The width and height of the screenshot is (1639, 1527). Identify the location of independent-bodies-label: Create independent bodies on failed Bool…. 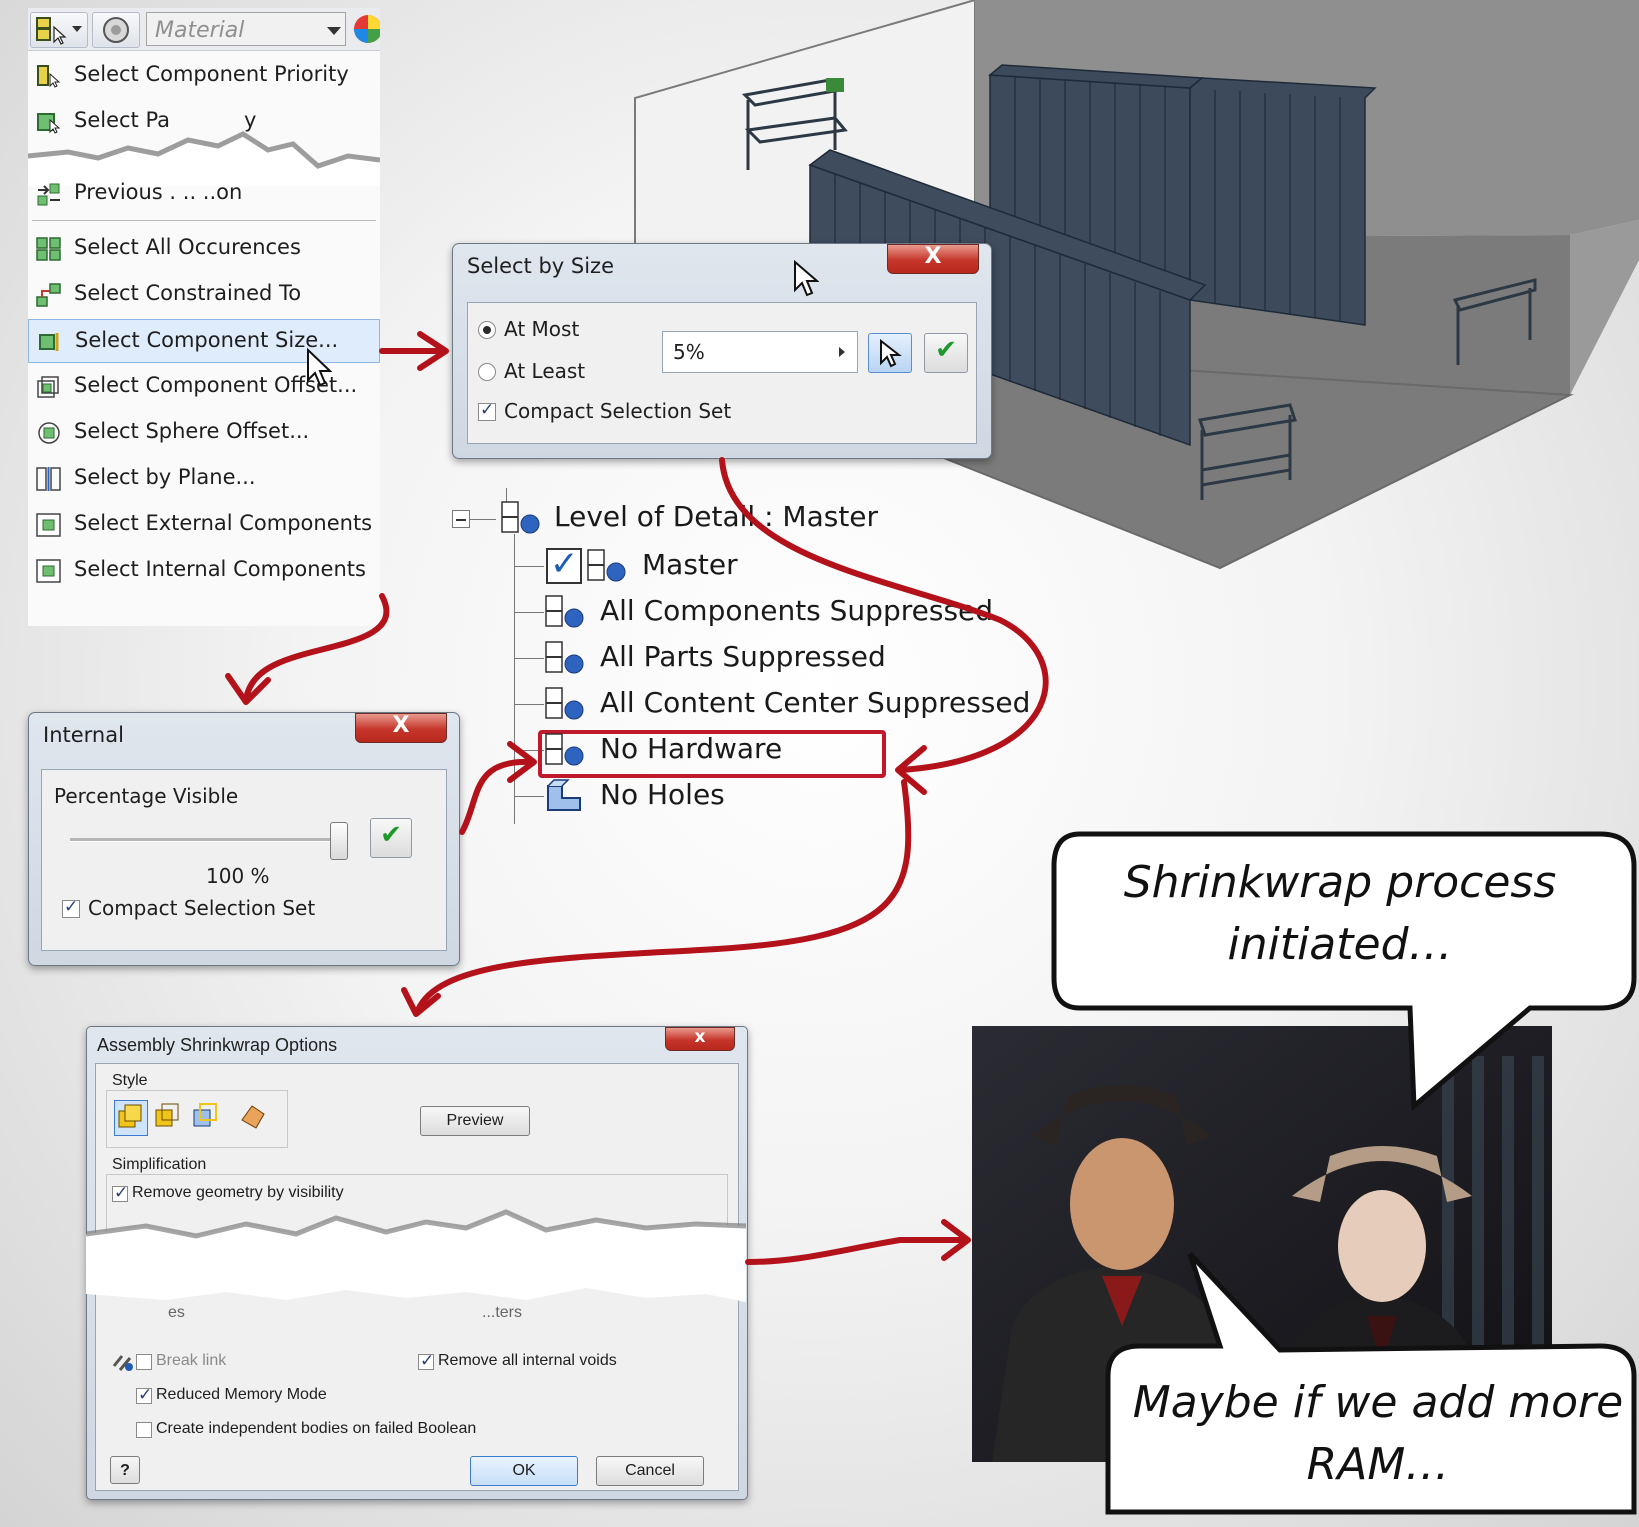
(316, 1428).